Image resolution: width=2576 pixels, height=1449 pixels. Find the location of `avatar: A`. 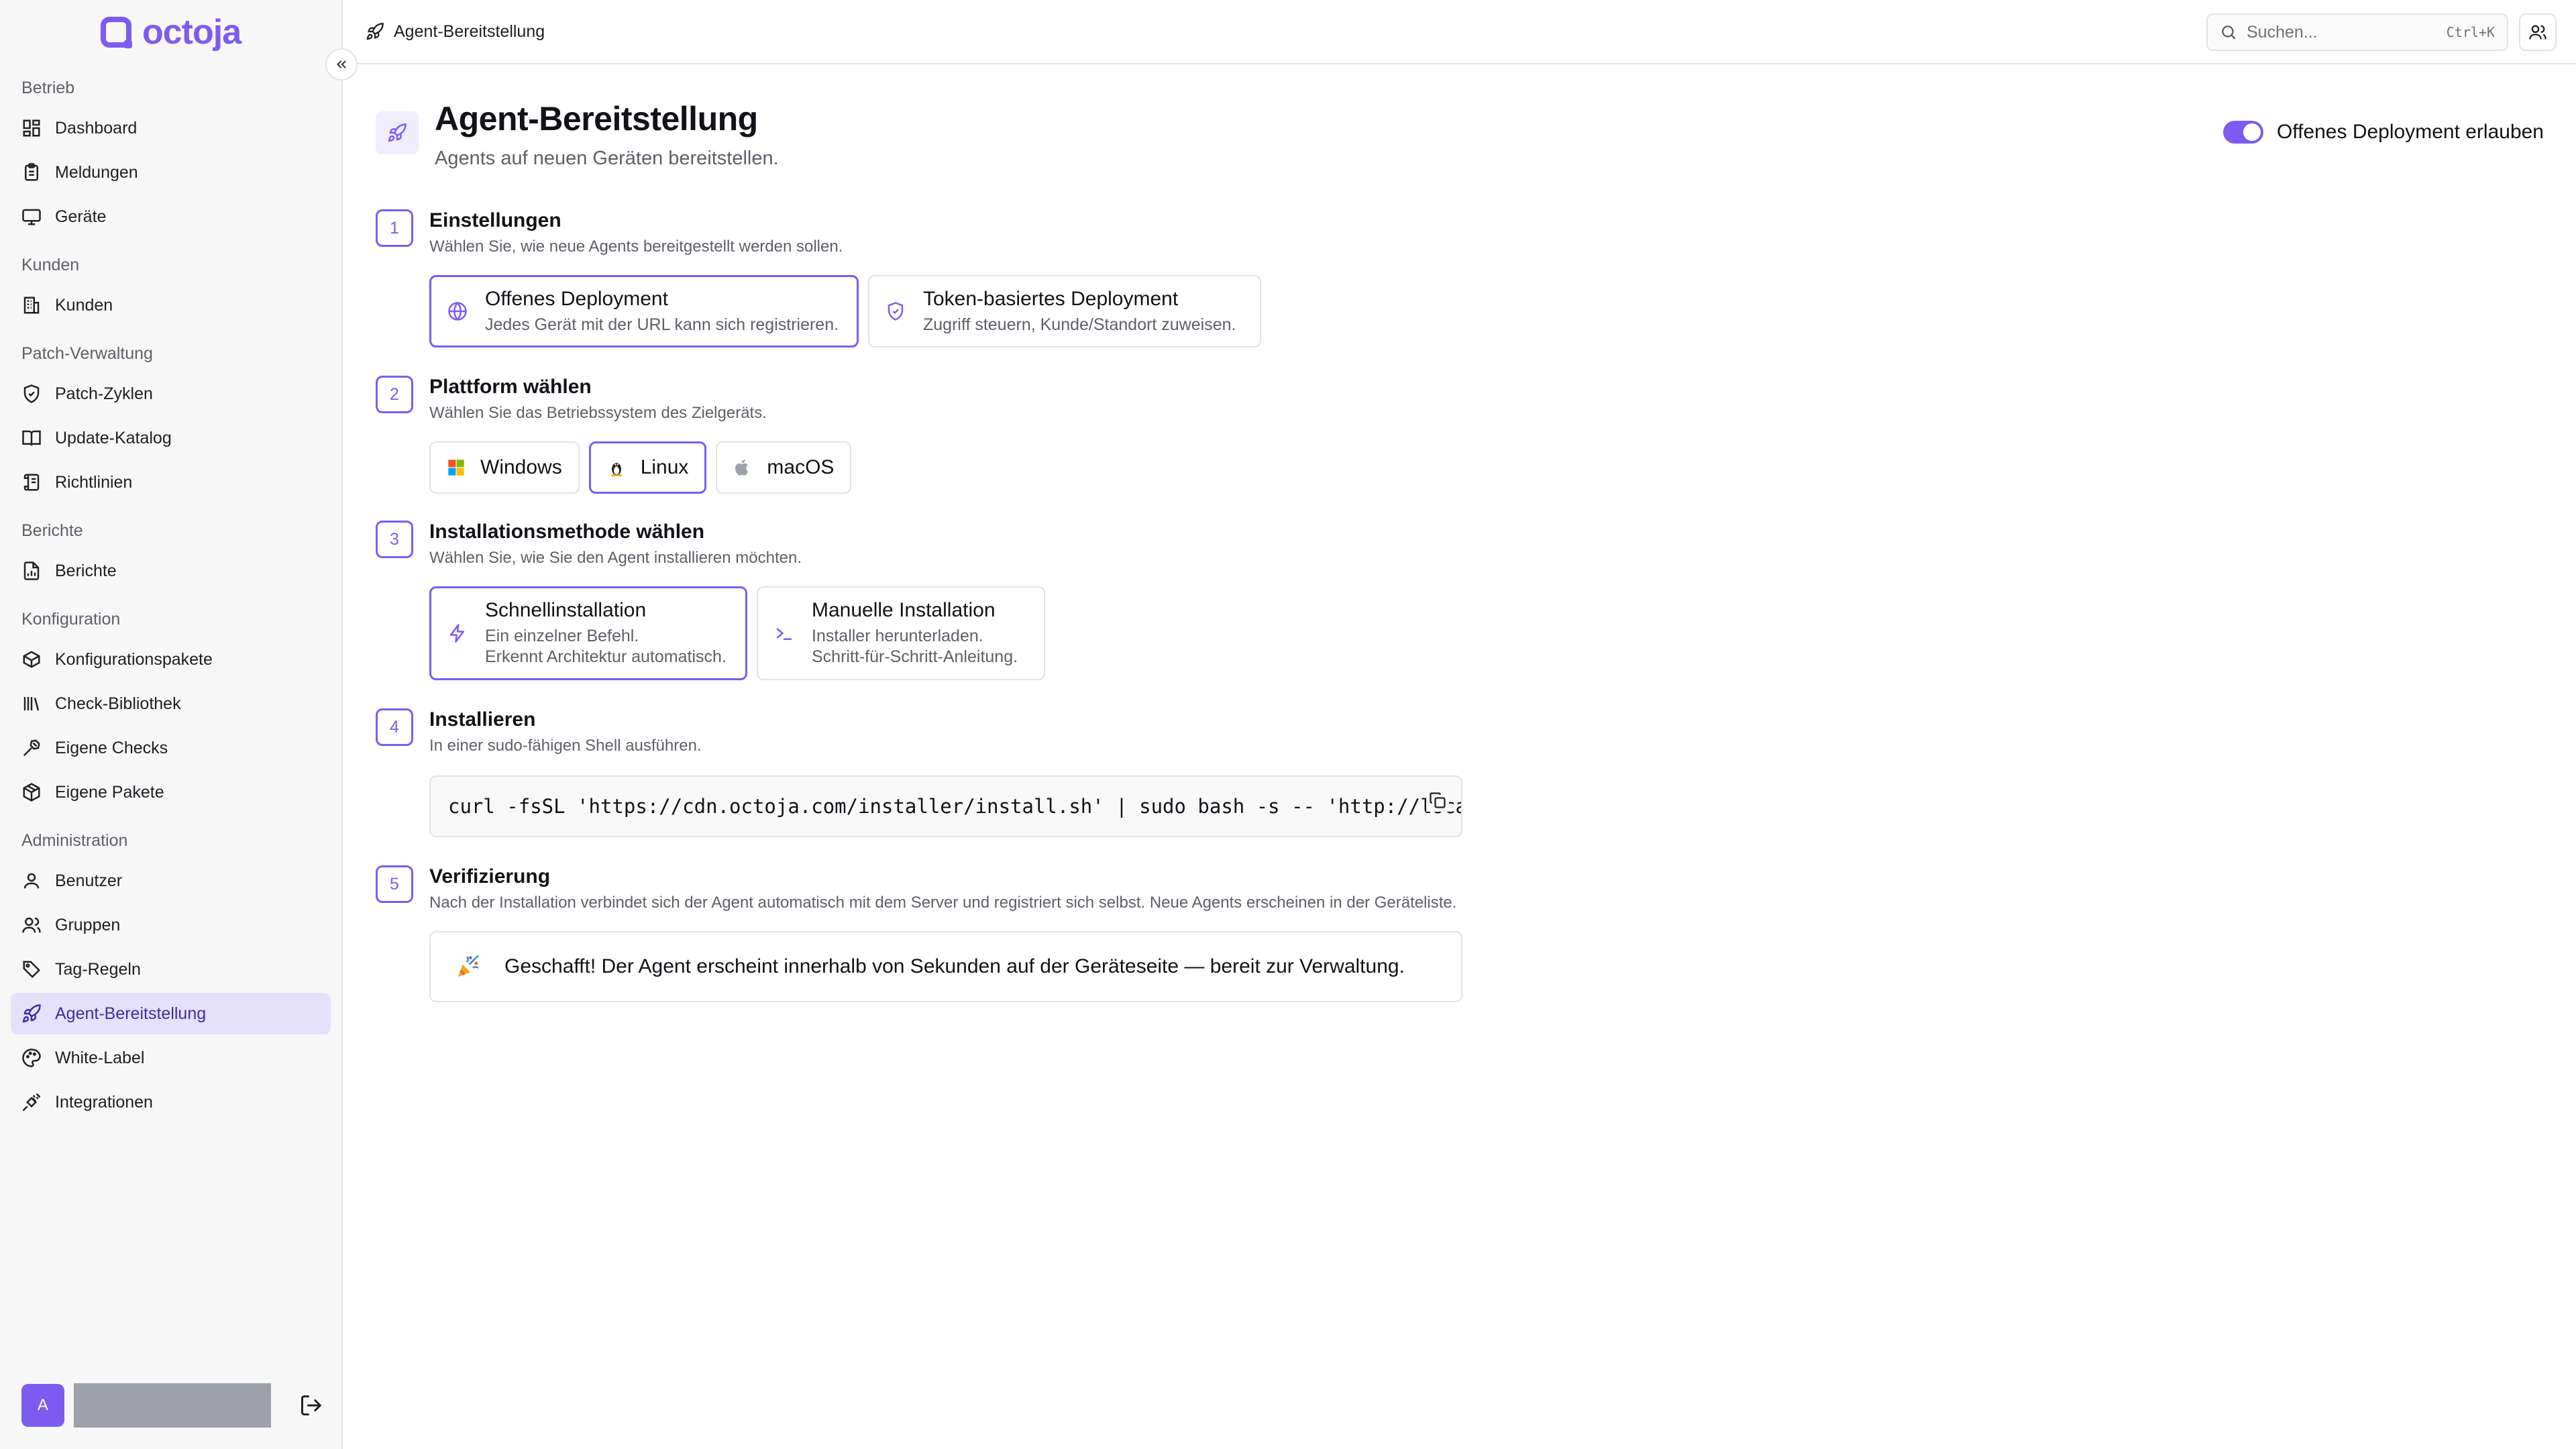

avatar: A is located at coordinates (42, 1405).